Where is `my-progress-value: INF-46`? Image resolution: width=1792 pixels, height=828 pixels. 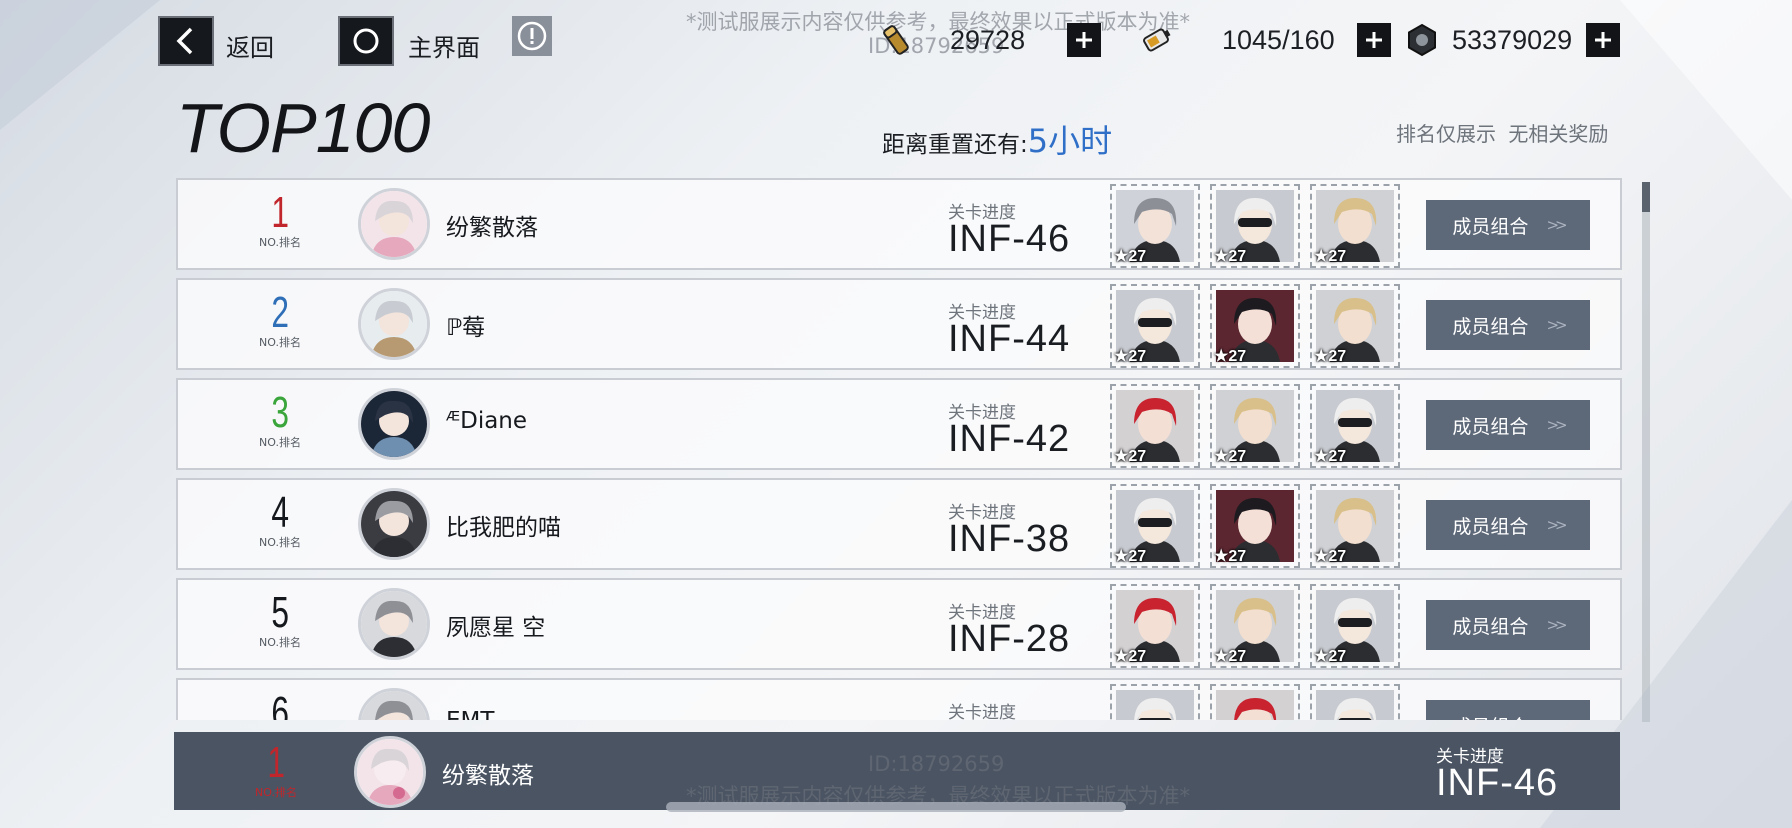 my-progress-value: INF-46 is located at coordinates (1497, 783).